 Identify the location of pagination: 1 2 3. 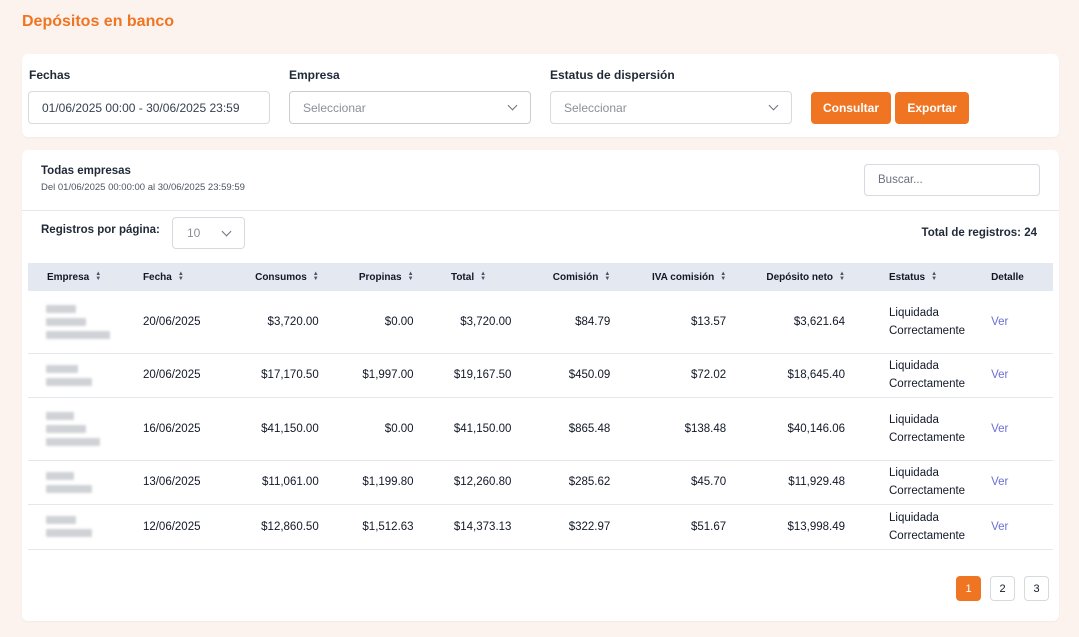
(1002, 588).